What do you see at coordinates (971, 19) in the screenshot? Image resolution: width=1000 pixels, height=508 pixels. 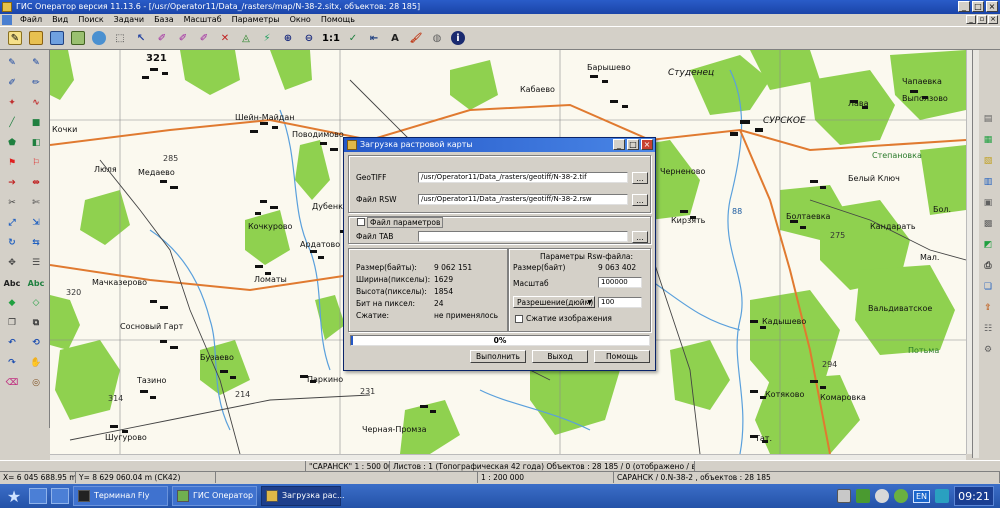 I see `doc-minimize-button: _` at bounding box center [971, 19].